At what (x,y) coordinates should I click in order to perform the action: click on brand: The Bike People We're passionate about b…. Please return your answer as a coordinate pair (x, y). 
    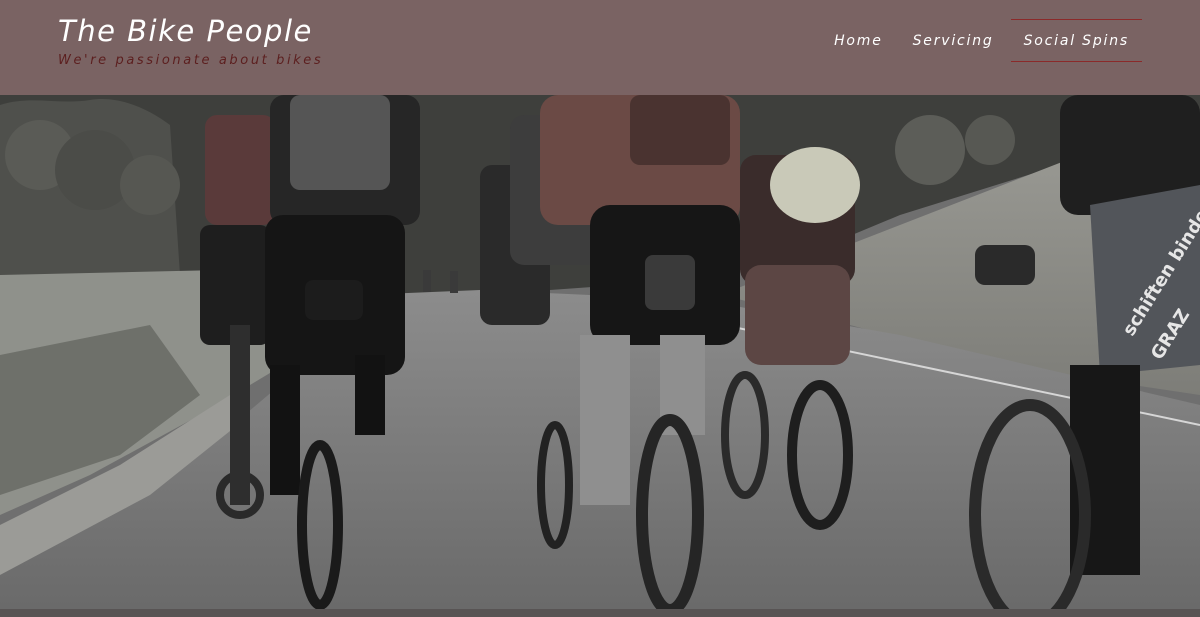
    Looking at the image, I should click on (190, 40).